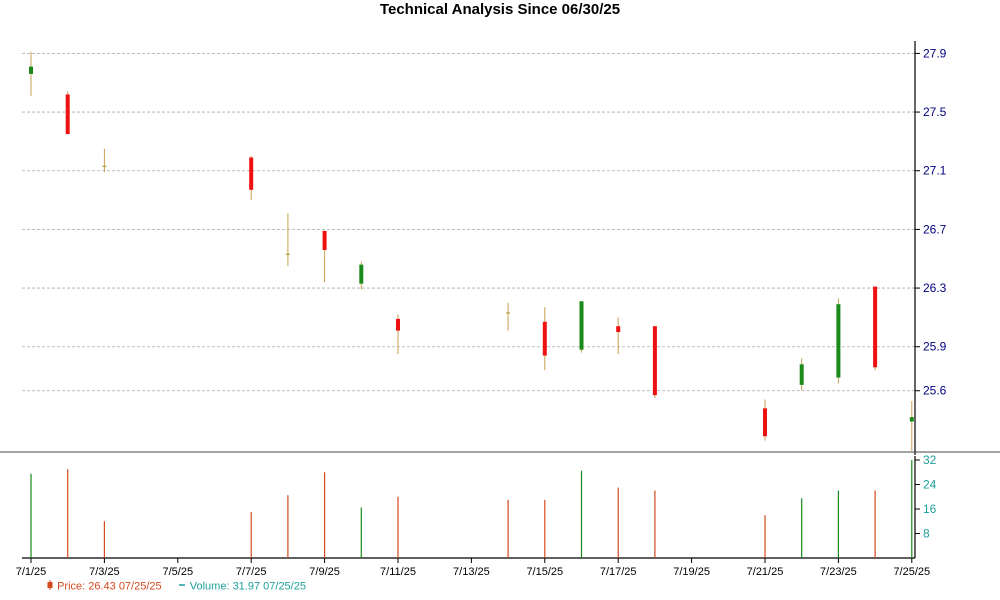  Describe the element at coordinates (398, 572) in the screenshot. I see `x-tick-label: 7/11/25` at that location.